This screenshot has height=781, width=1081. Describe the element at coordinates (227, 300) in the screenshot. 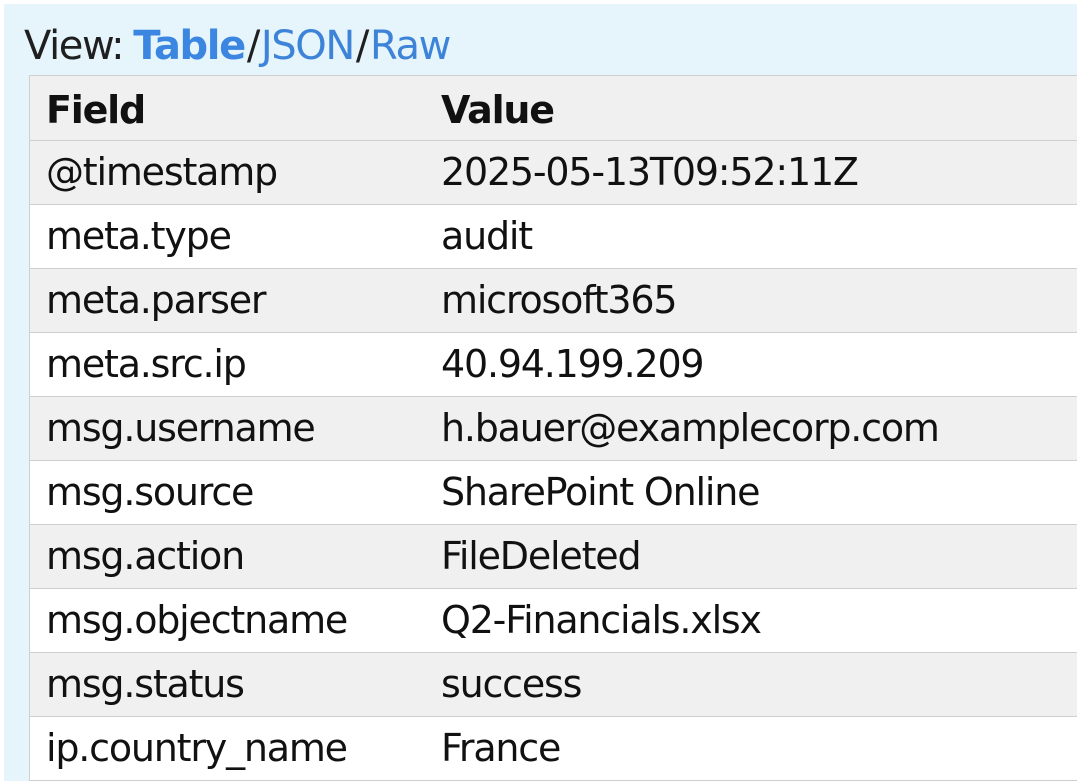

I see `field-name-cell: meta.parser` at that location.